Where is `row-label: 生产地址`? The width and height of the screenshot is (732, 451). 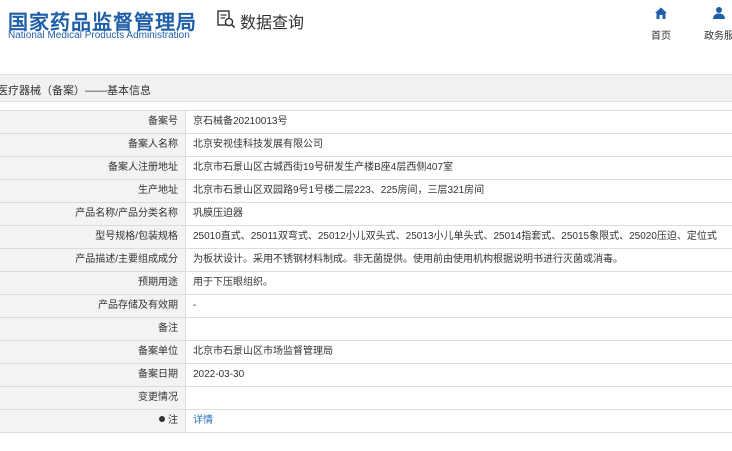 row-label: 生产地址 is located at coordinates (93, 191).